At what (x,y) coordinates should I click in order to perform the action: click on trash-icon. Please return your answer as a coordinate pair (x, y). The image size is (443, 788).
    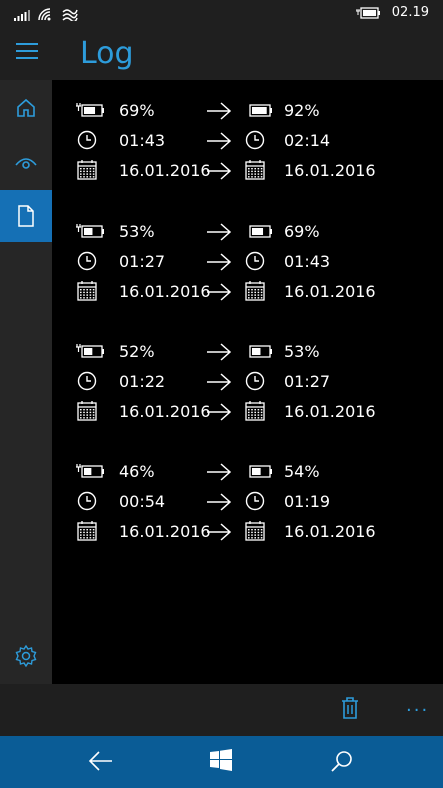
    Looking at the image, I should click on (350, 708).